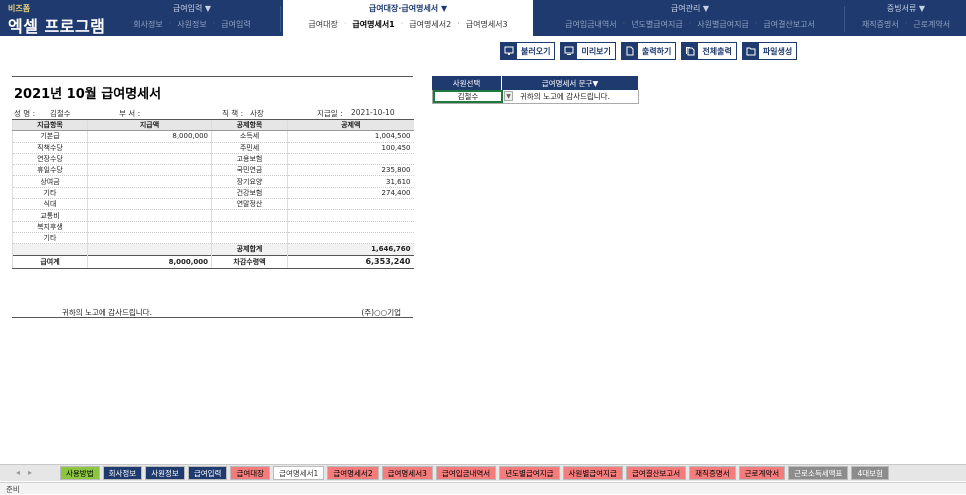 Image resolution: width=966 pixels, height=495 pixels. I want to click on deduction-item-cell: 연말정산, so click(249, 204).